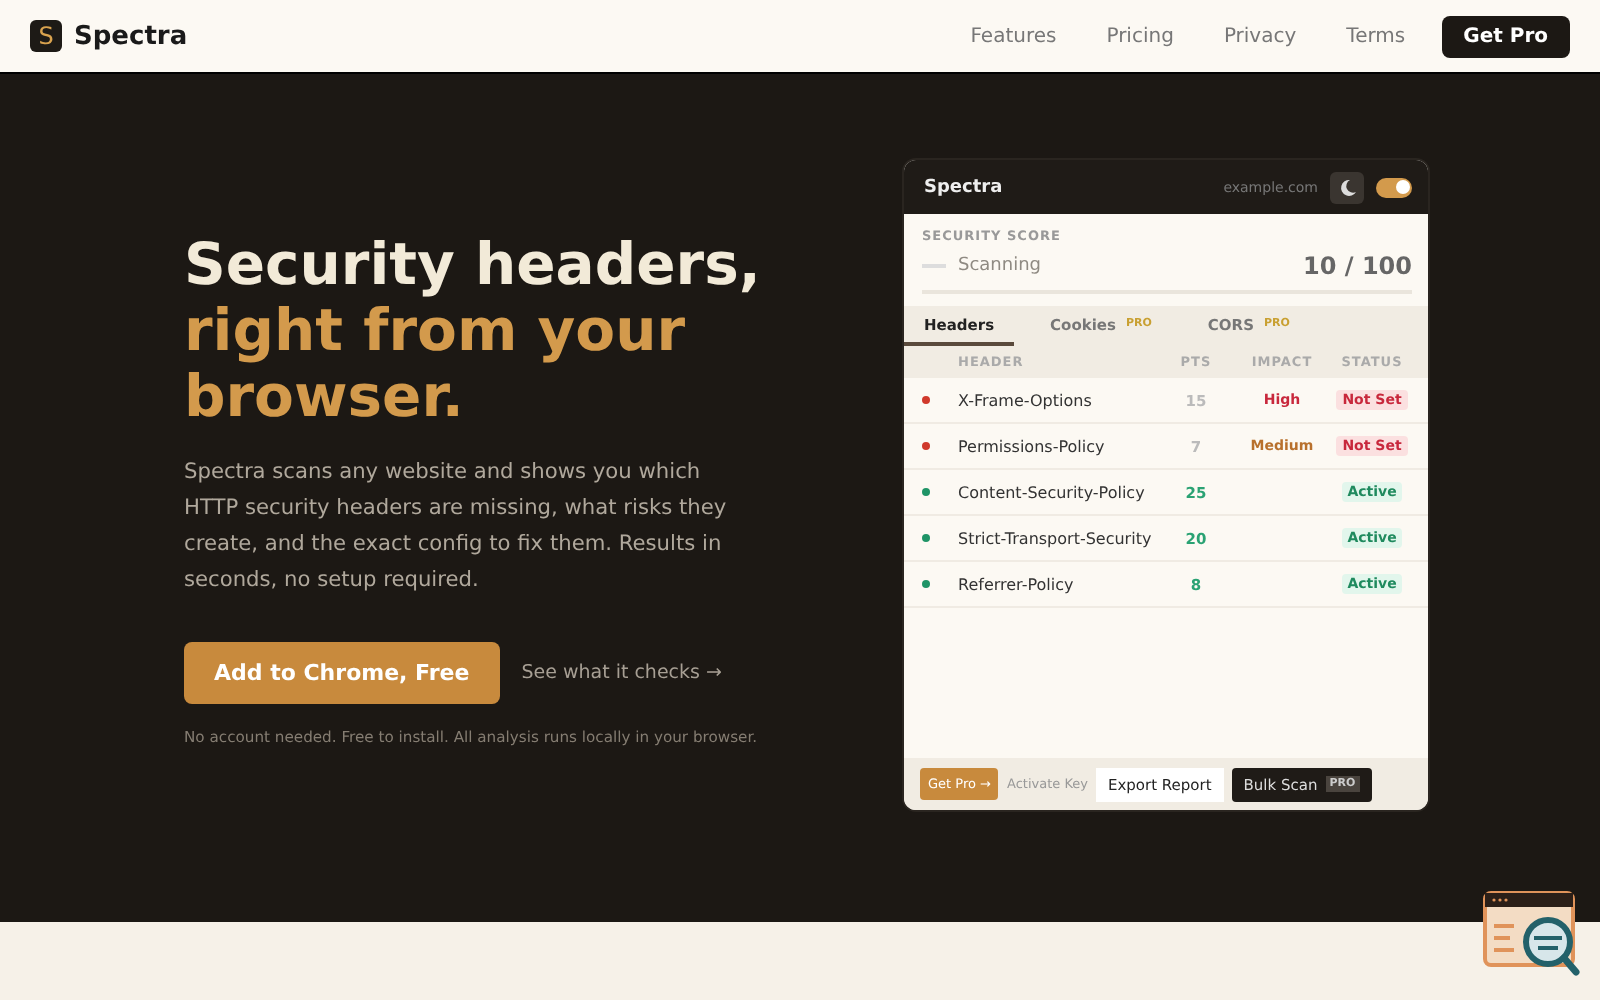 This screenshot has width=1600, height=1000. Describe the element at coordinates (473, 331) in the screenshot. I see `headline: Security headers, right from your browser.` at that location.